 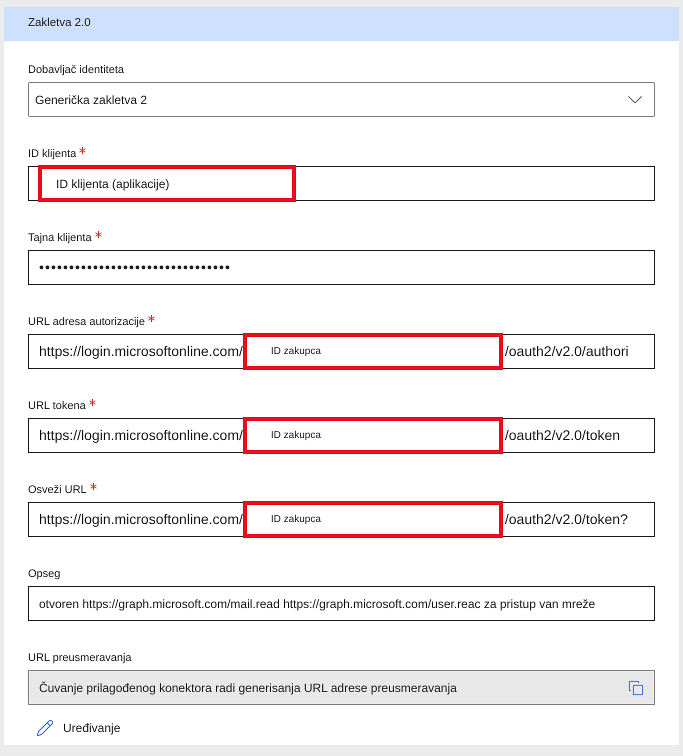 I want to click on field-label: Opseg, so click(x=44, y=574).